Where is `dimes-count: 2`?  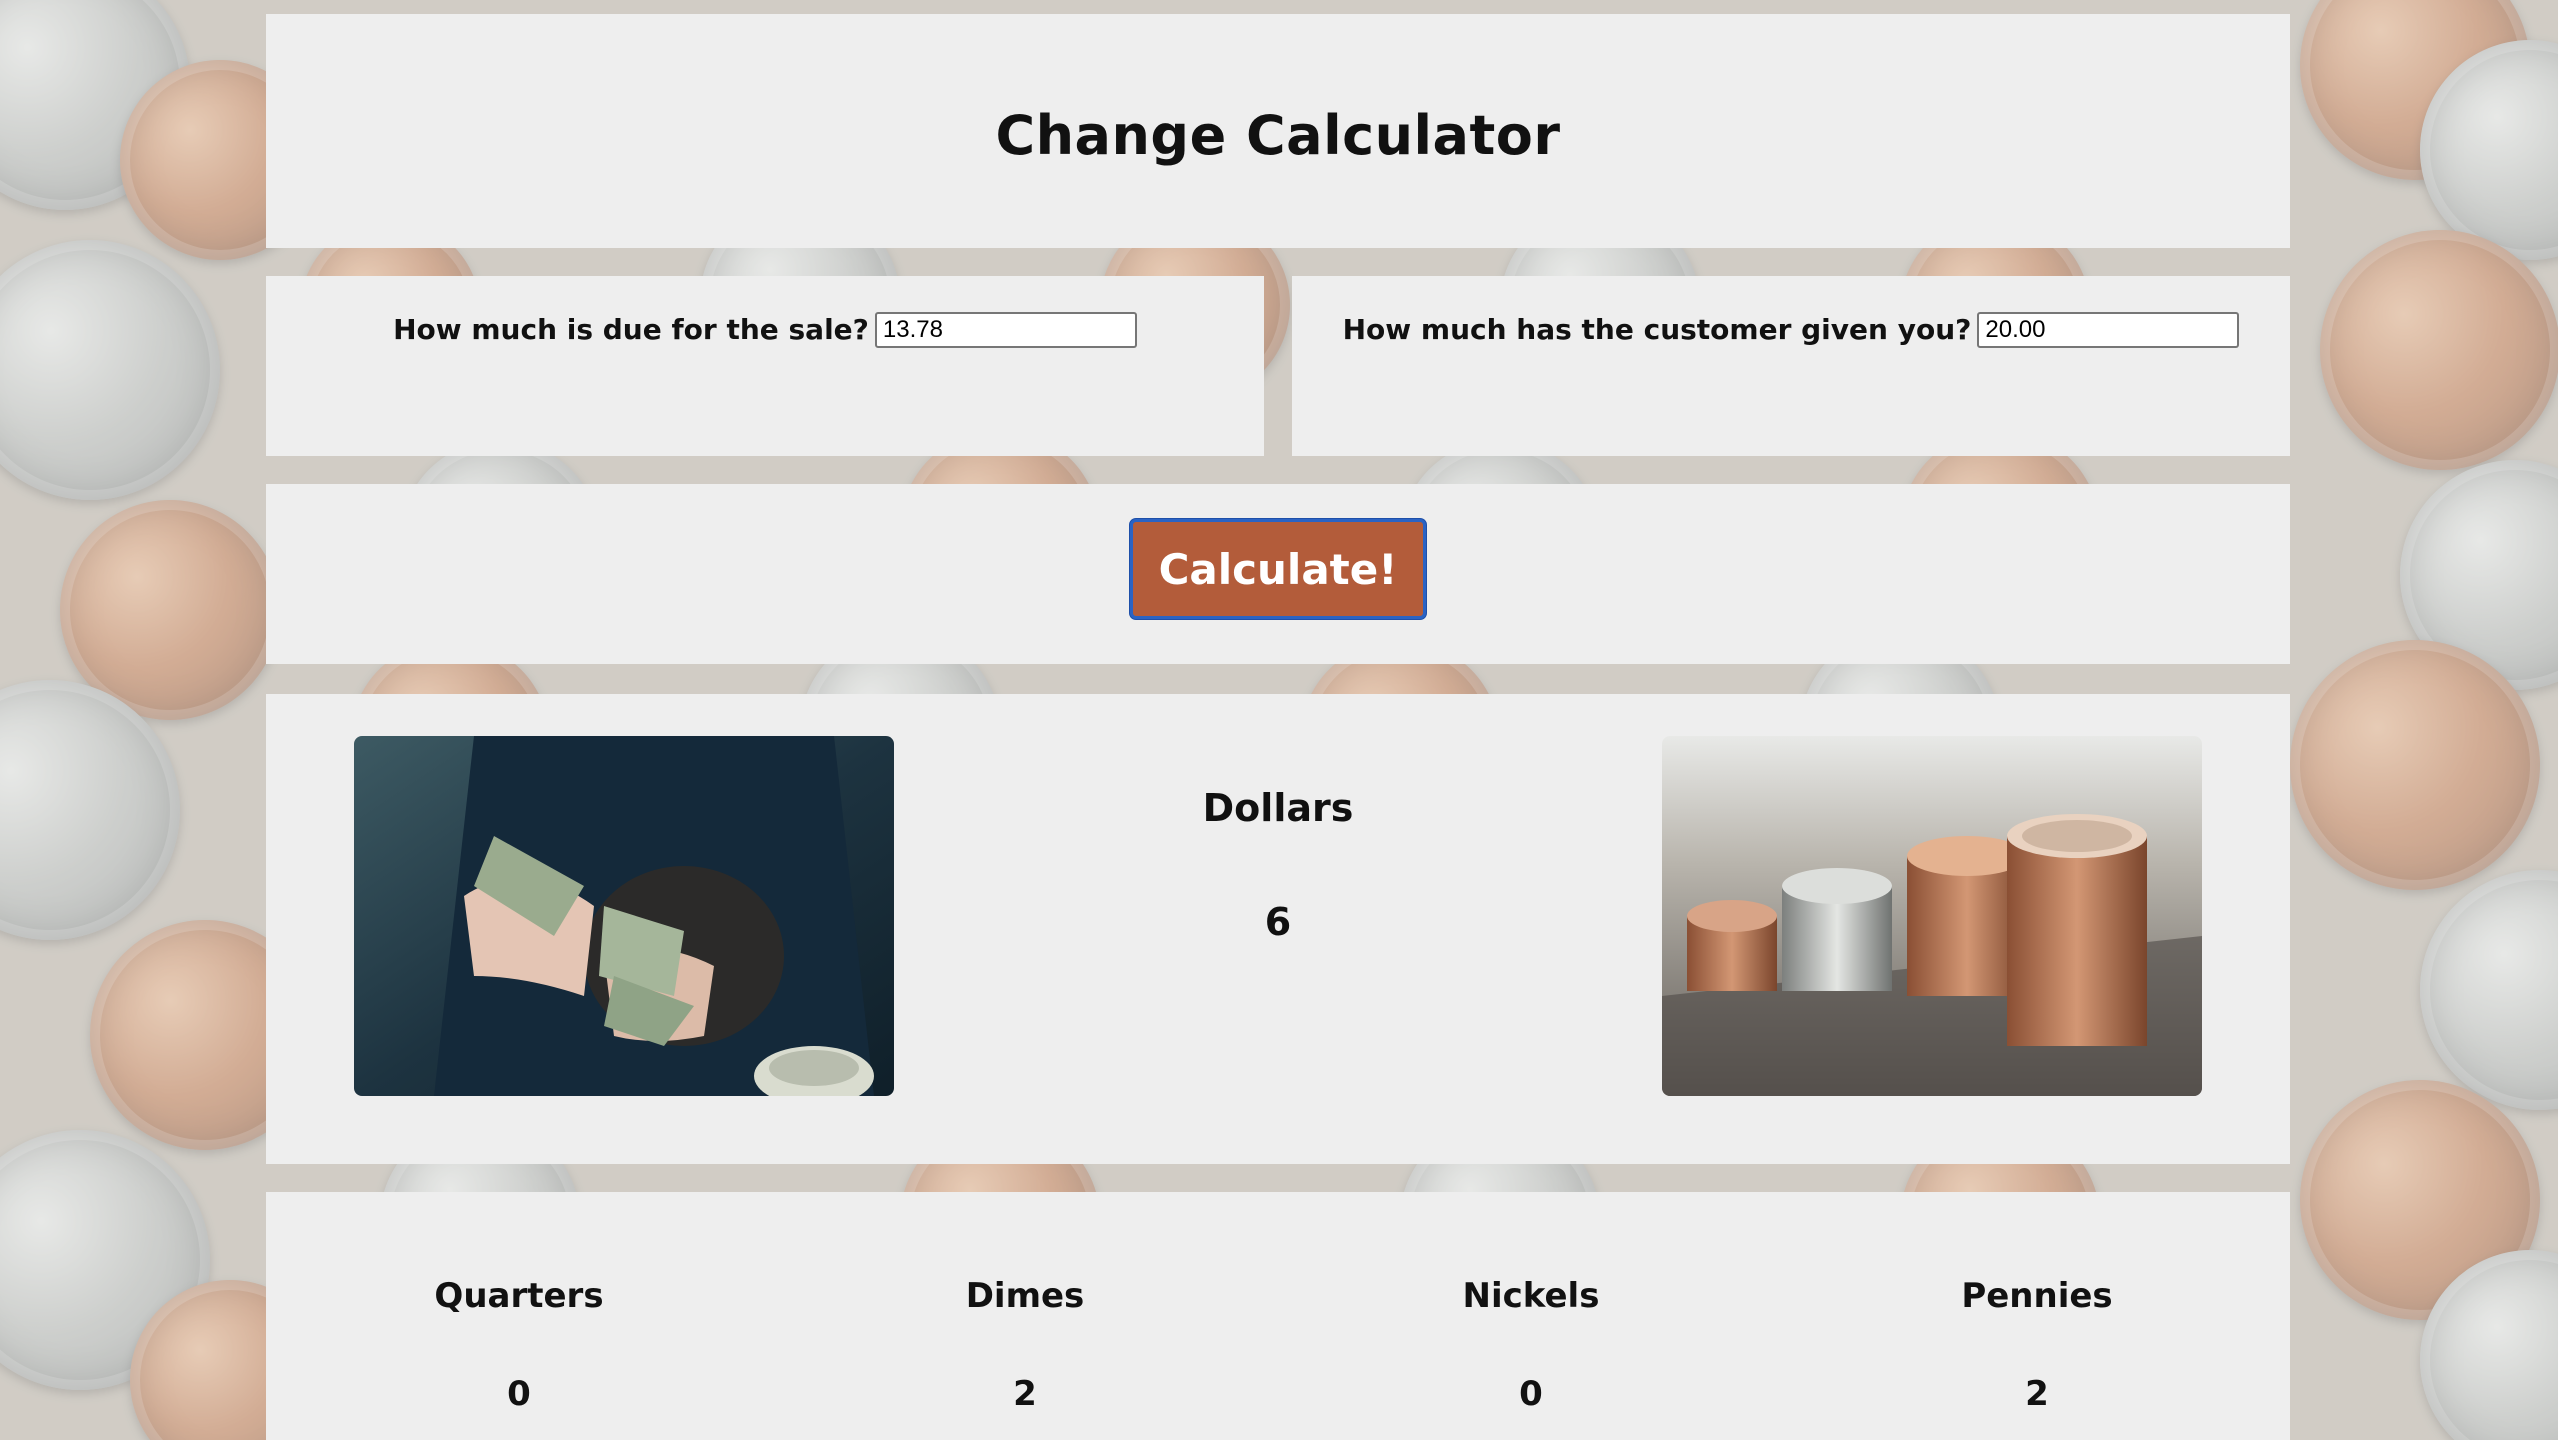 dimes-count: 2 is located at coordinates (1025, 1394).